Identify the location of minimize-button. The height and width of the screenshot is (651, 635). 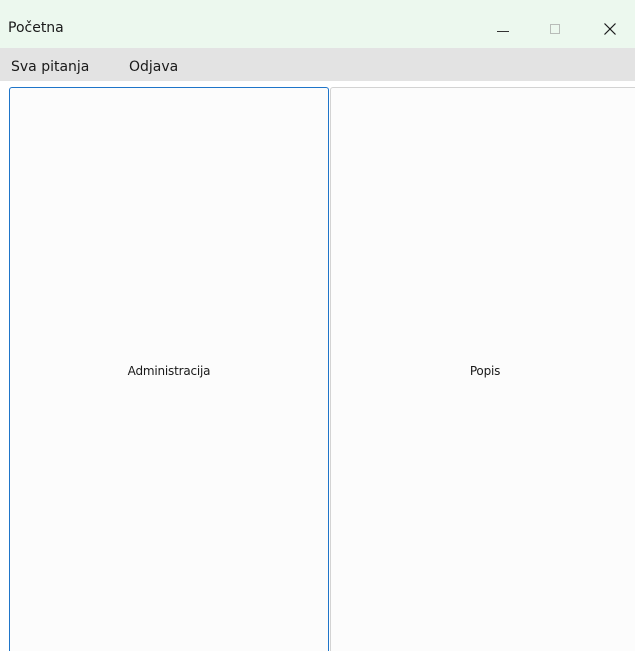
(502, 24).